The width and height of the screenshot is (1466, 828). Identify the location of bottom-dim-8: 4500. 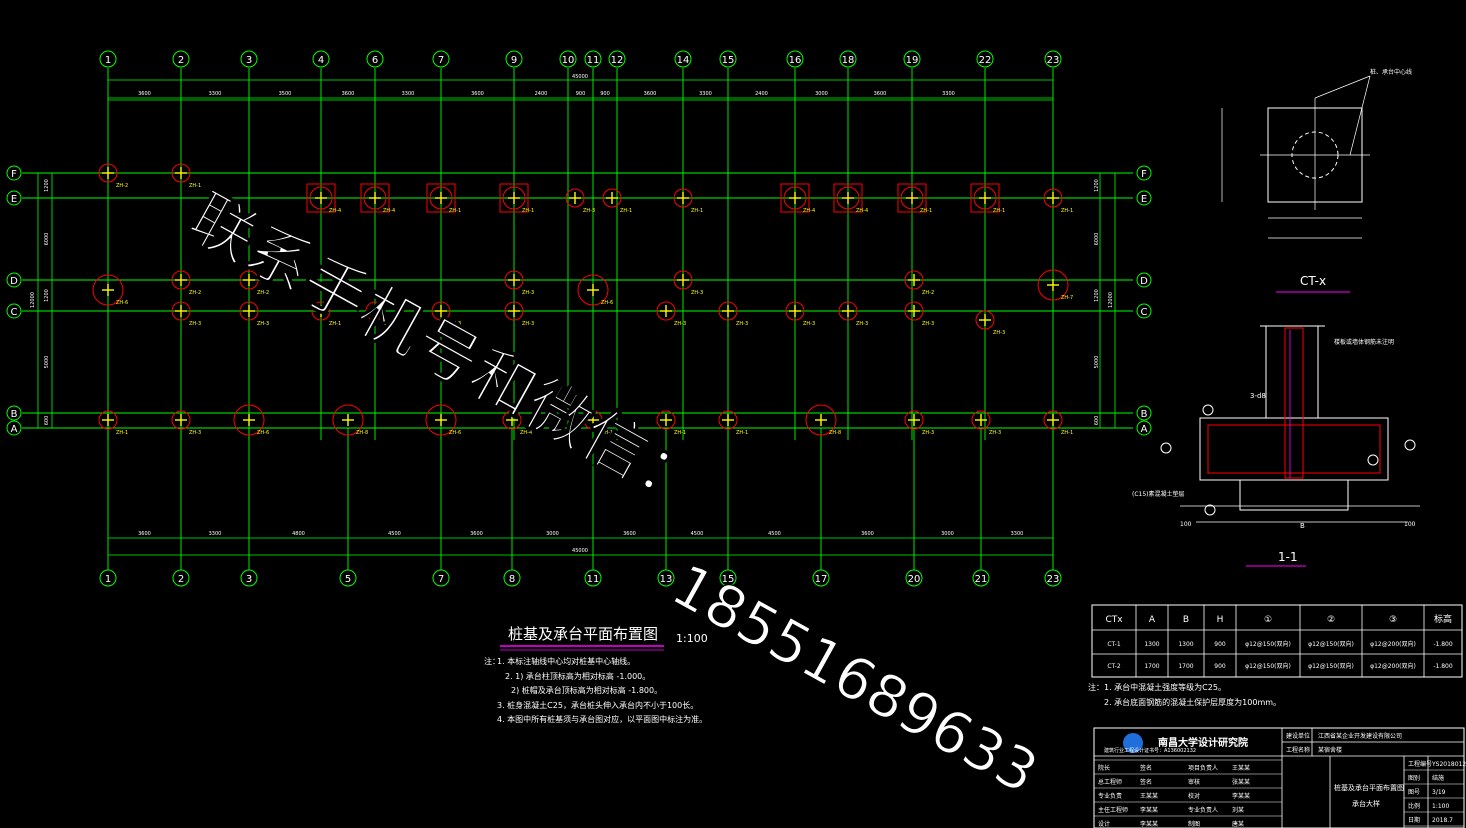
(774, 534).